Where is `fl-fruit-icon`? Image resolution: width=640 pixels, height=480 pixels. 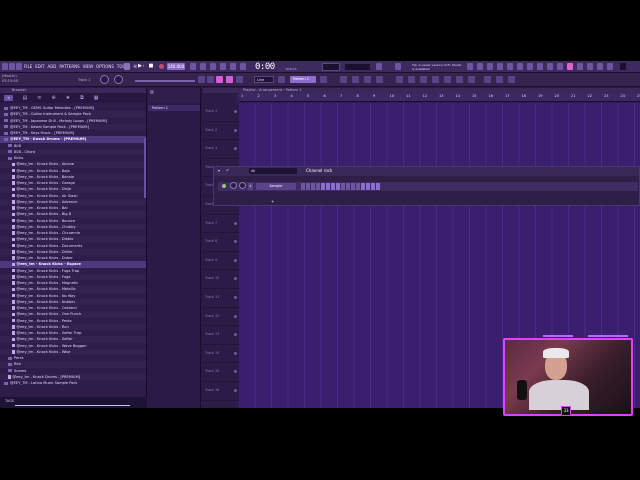
fl-fruit-icon is located at coordinates (623, 66).